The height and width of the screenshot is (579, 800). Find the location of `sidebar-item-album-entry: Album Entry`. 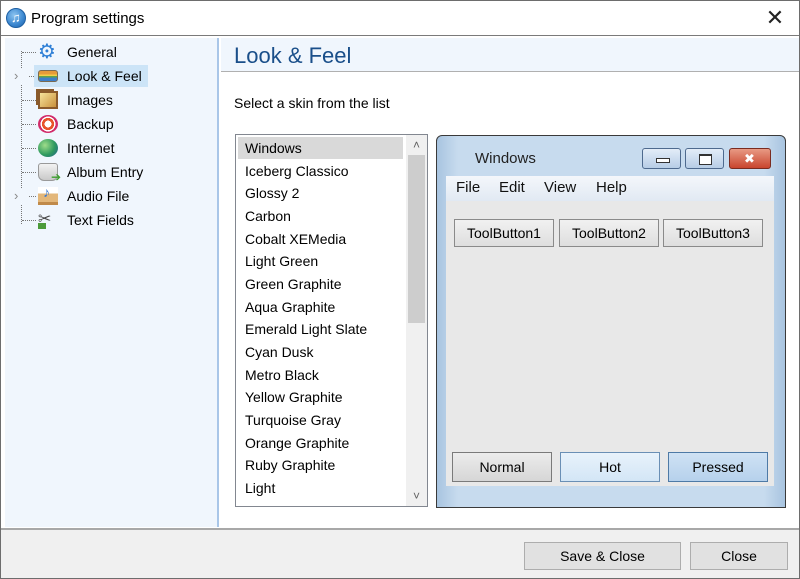

sidebar-item-album-entry: Album Entry is located at coordinates (110, 172).